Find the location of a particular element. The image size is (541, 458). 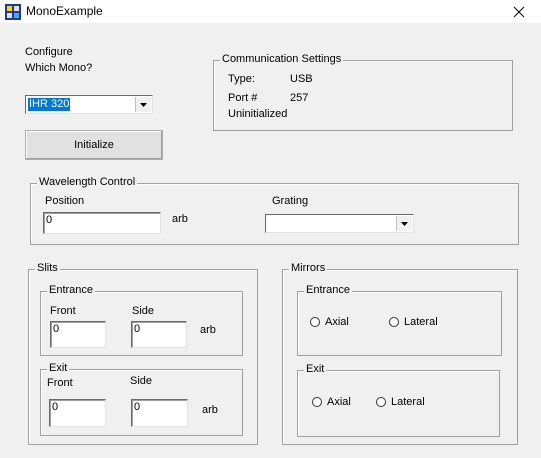

exit-axial-radio: Axial is located at coordinates (331, 402).